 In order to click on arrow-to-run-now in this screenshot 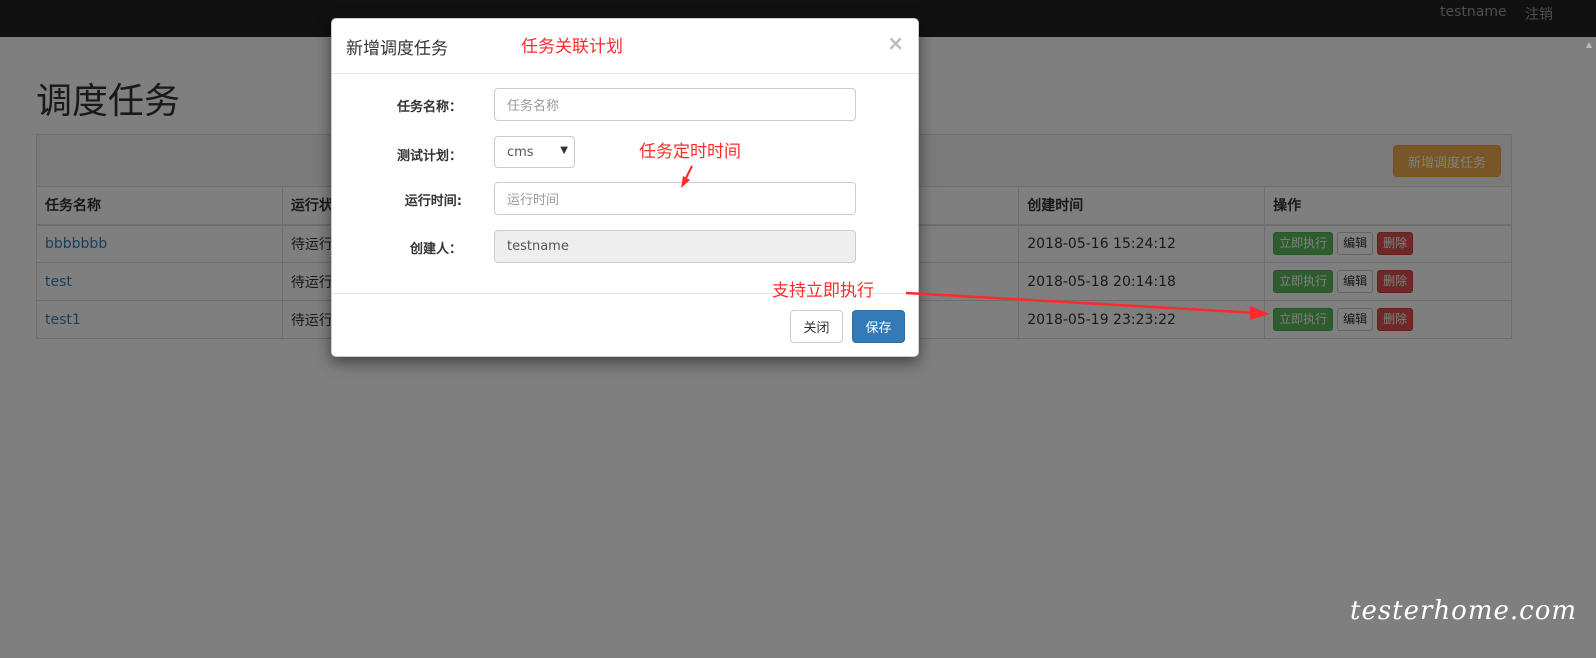, I will do `click(1087, 305)`.